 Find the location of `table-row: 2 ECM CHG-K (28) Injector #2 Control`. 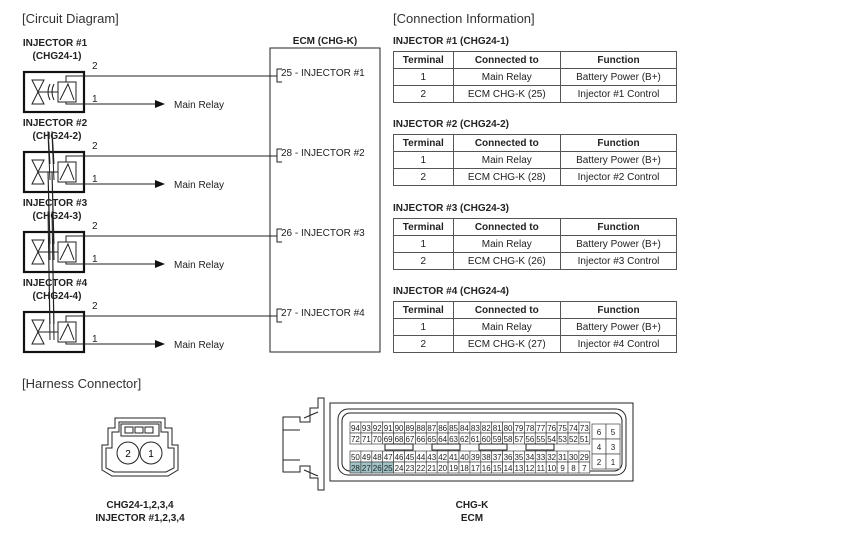

table-row: 2 ECM CHG-K (28) Injector #2 Control is located at coordinates (535, 177).